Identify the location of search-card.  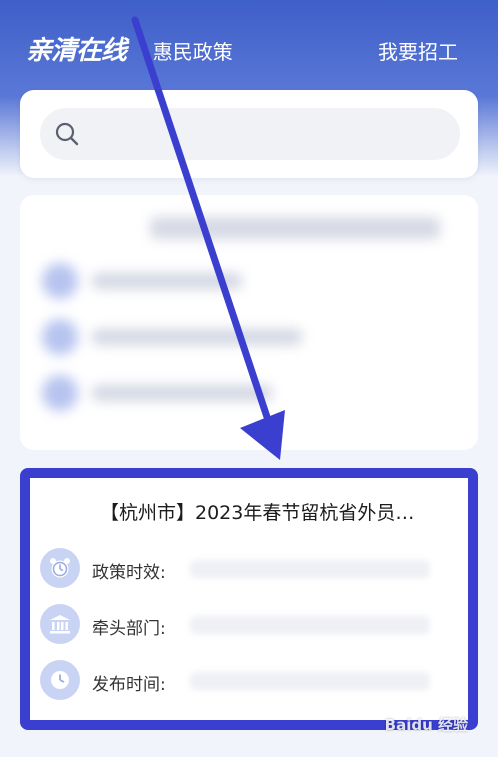
(249, 134).